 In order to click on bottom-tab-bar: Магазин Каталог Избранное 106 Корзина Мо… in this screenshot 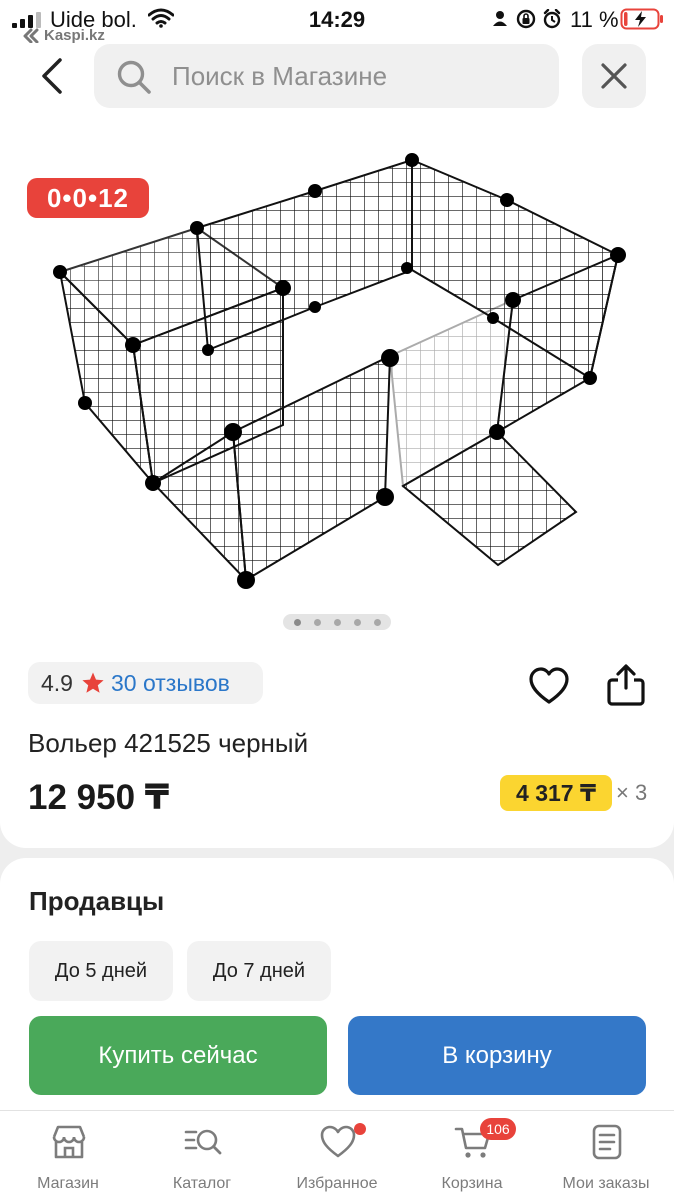, I will do `click(337, 1155)`.